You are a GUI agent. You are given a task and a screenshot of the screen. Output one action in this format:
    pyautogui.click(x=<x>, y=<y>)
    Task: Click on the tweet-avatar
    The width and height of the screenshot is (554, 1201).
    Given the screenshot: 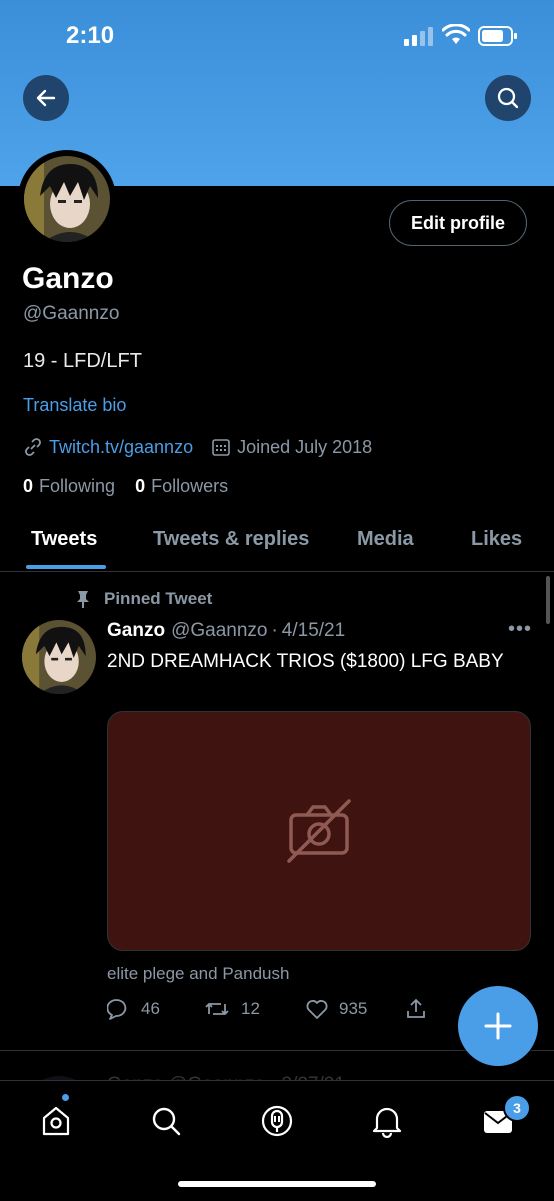 What is the action you would take?
    pyautogui.click(x=59, y=657)
    